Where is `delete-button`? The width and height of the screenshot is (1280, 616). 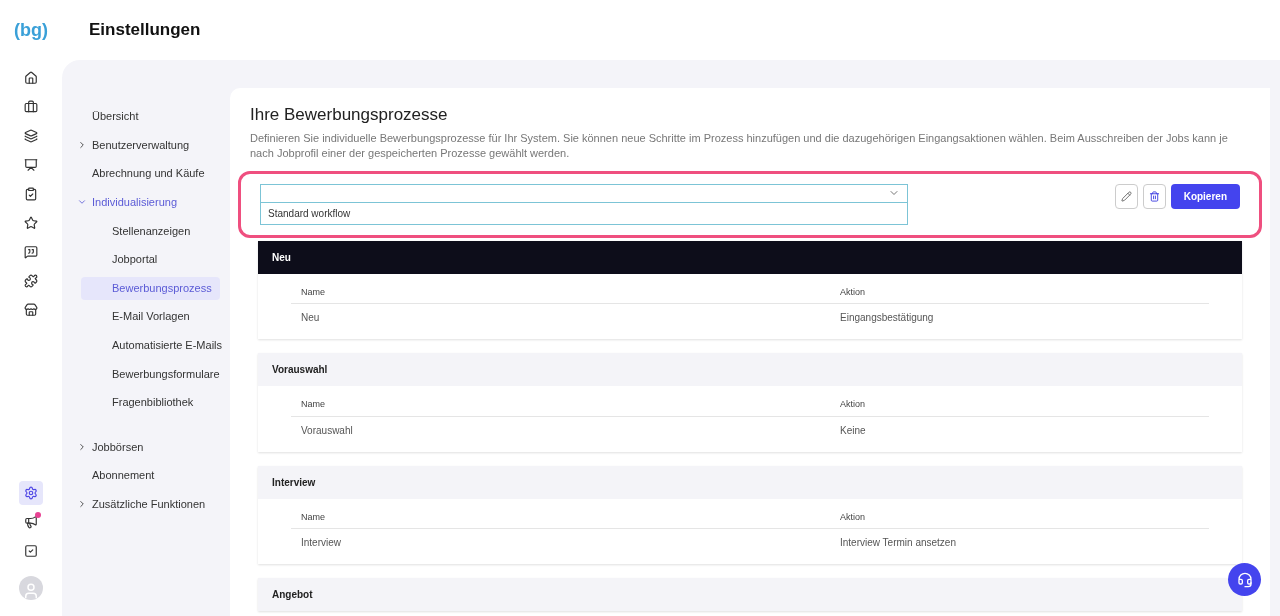
delete-button is located at coordinates (1154, 196).